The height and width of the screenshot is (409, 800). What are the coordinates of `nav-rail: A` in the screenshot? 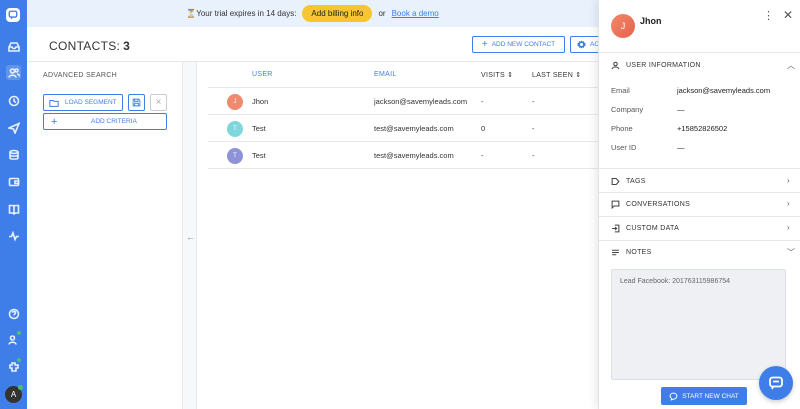 It's located at (13, 204).